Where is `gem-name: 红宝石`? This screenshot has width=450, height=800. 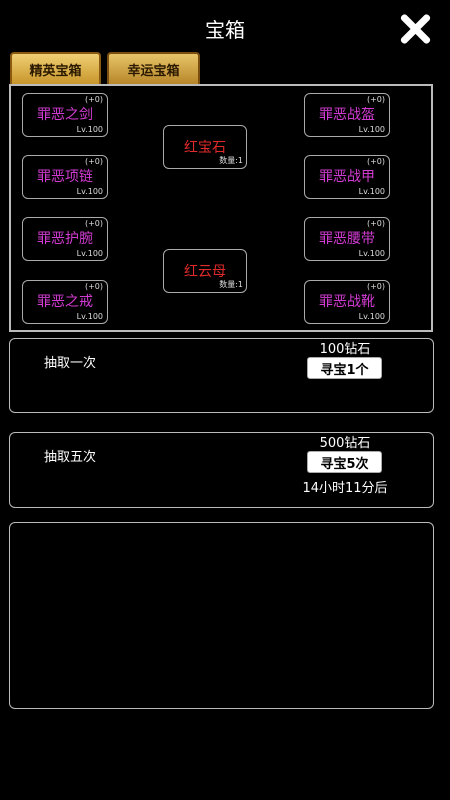 gem-name: 红宝石 is located at coordinates (205, 148).